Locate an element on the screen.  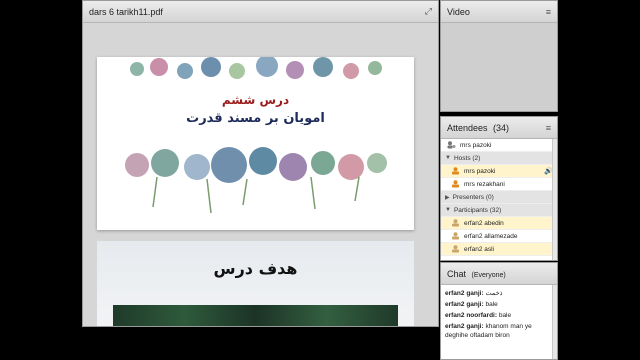
participants-section: ▼ Participants (32) is located at coordinates (499, 210).